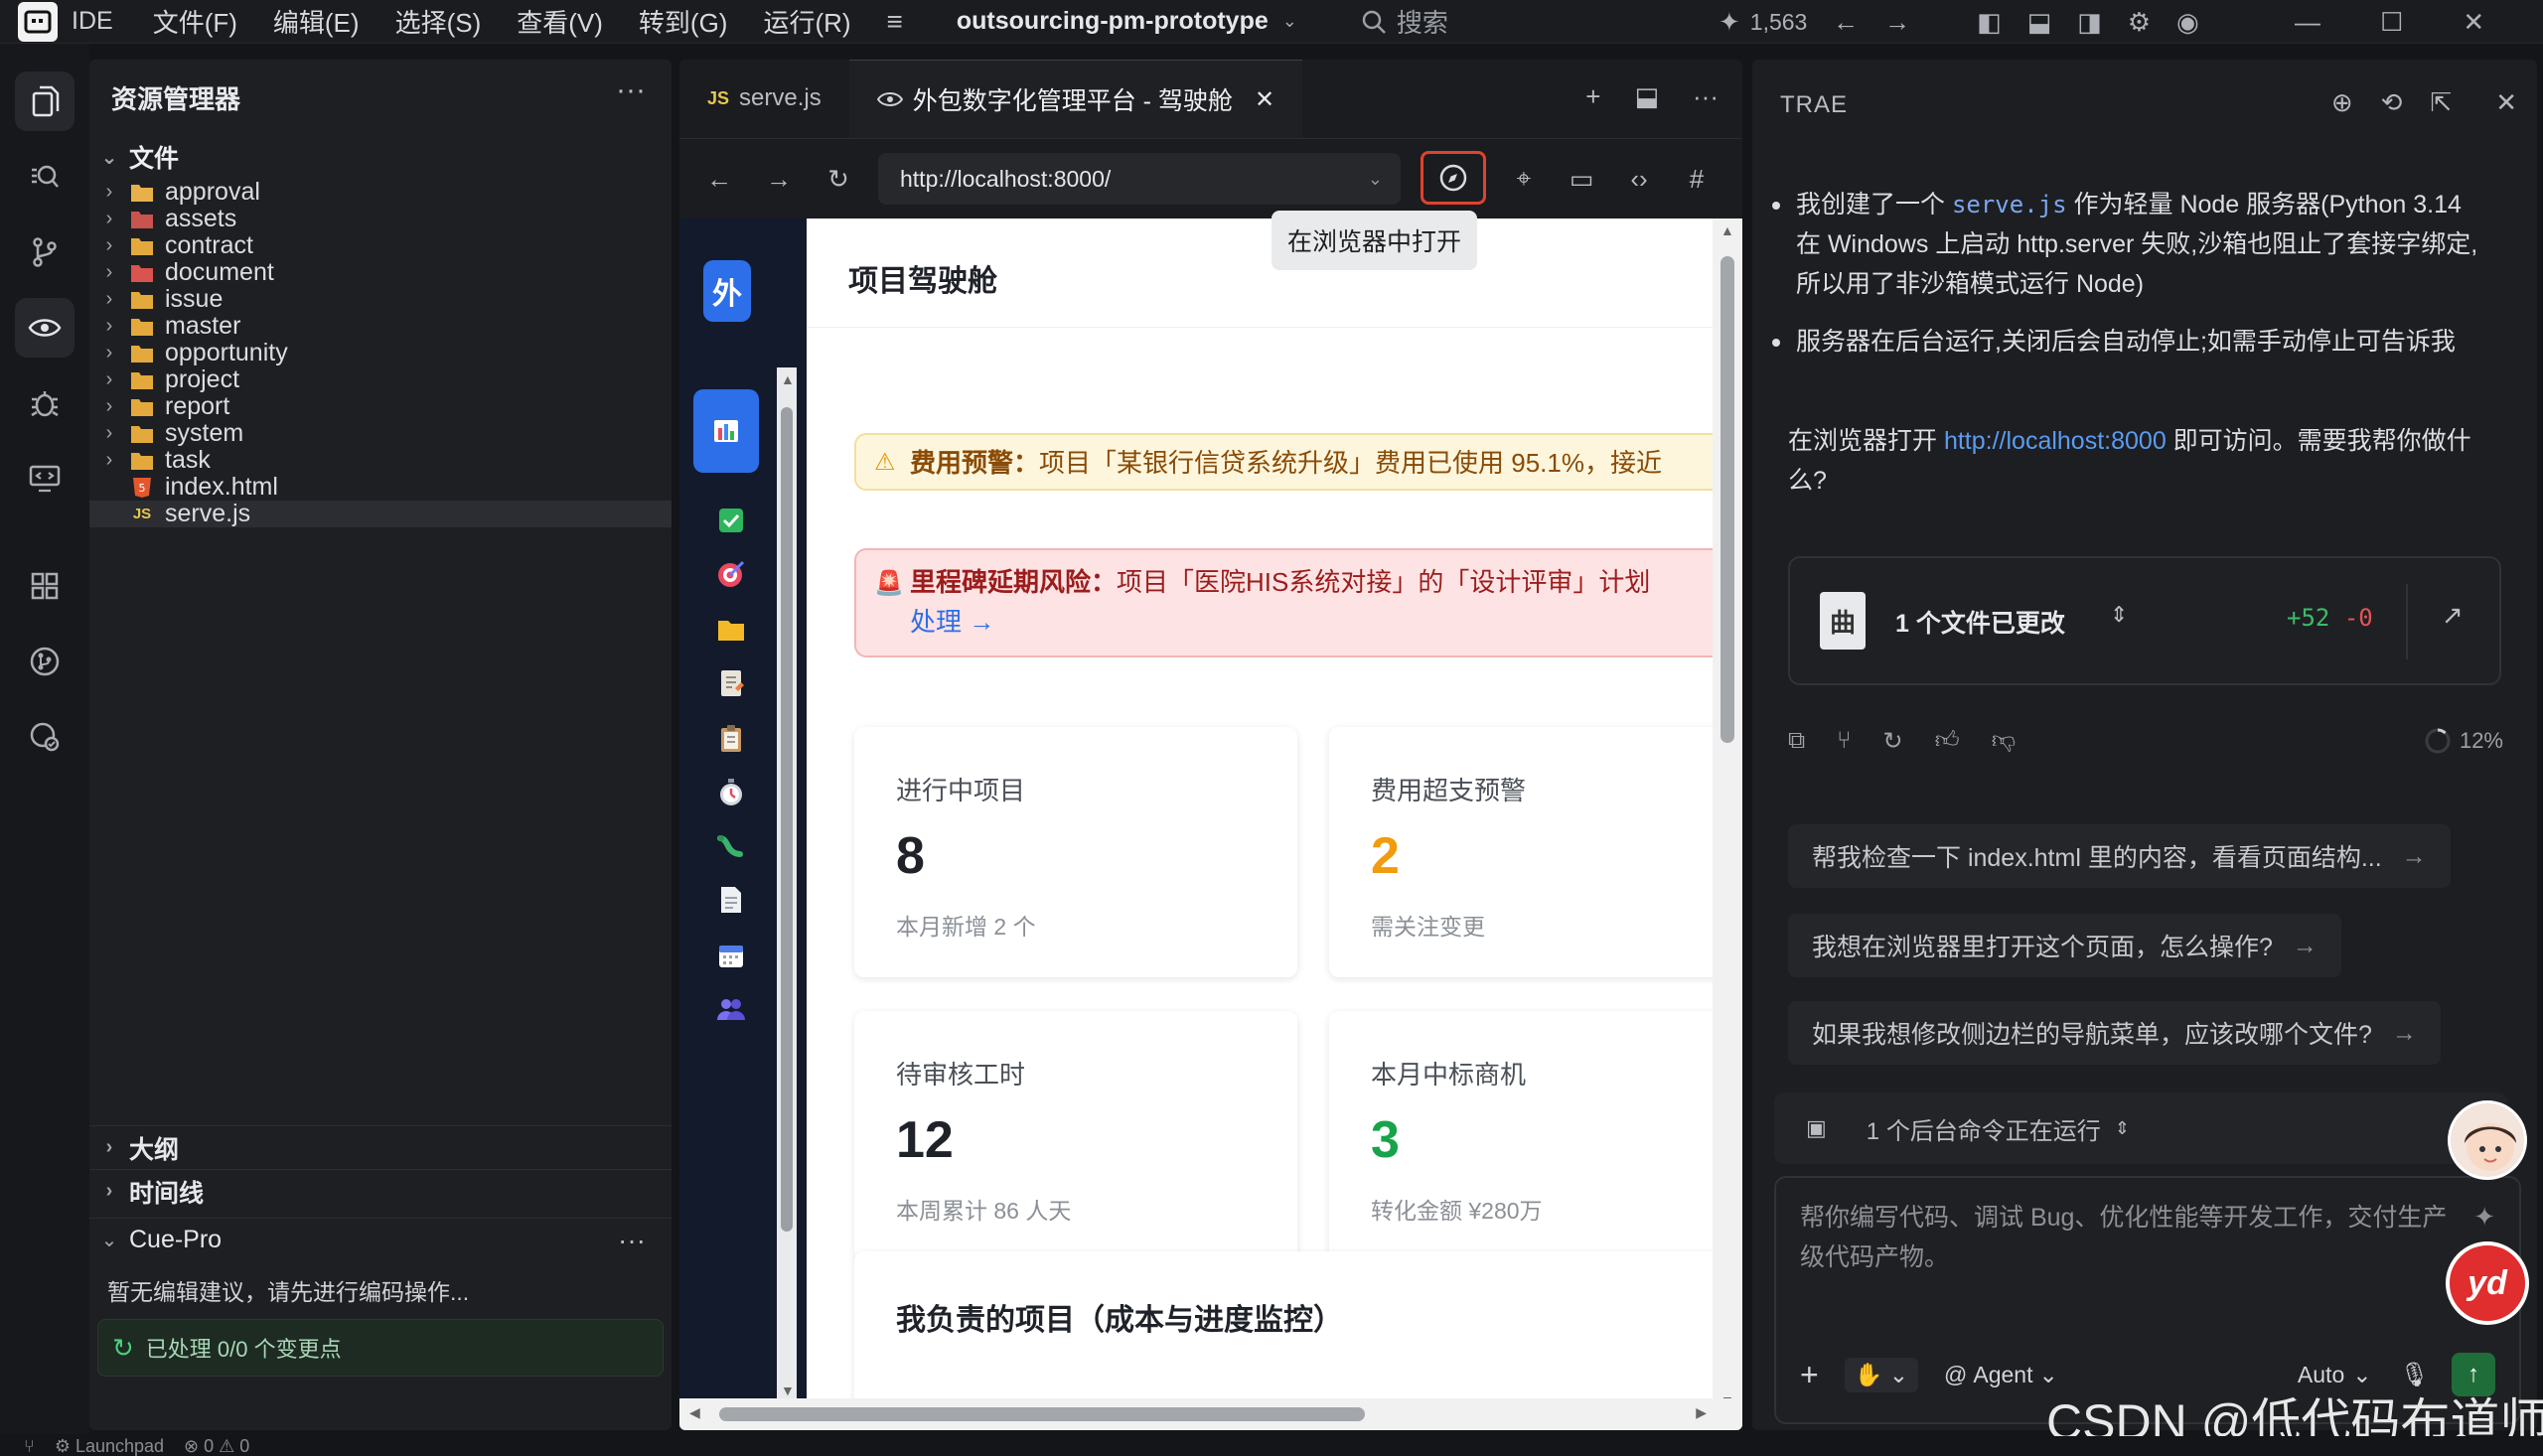 The image size is (2543, 1456). Describe the element at coordinates (1809, 1375) in the screenshot. I see `plus-icon: +` at that location.